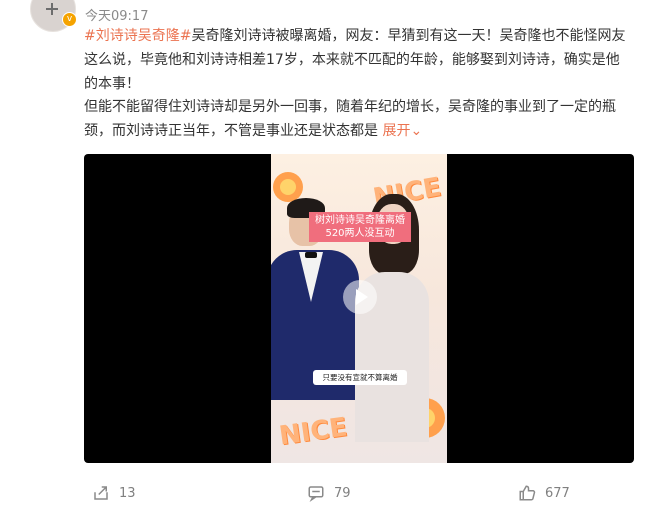 This screenshot has height=512, width=650. What do you see at coordinates (329, 493) in the screenshot?
I see `comment-button: 79` at bounding box center [329, 493].